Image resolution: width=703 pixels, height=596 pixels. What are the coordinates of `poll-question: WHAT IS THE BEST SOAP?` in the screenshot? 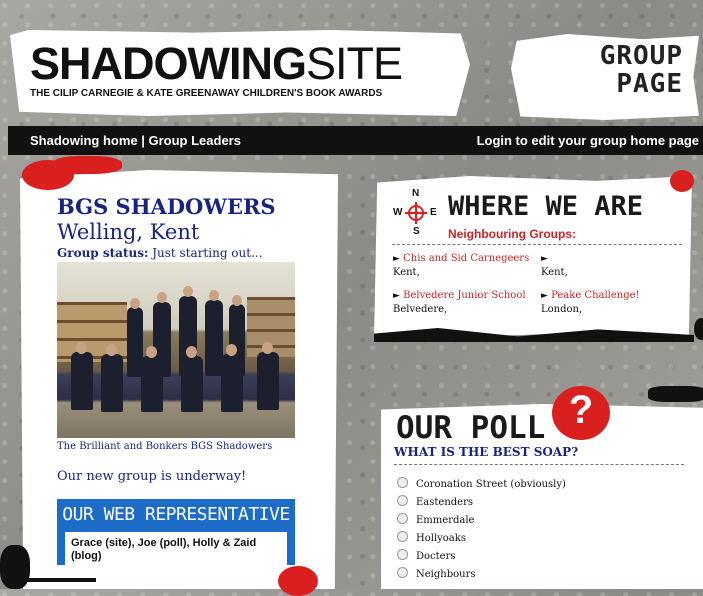 It's located at (486, 452).